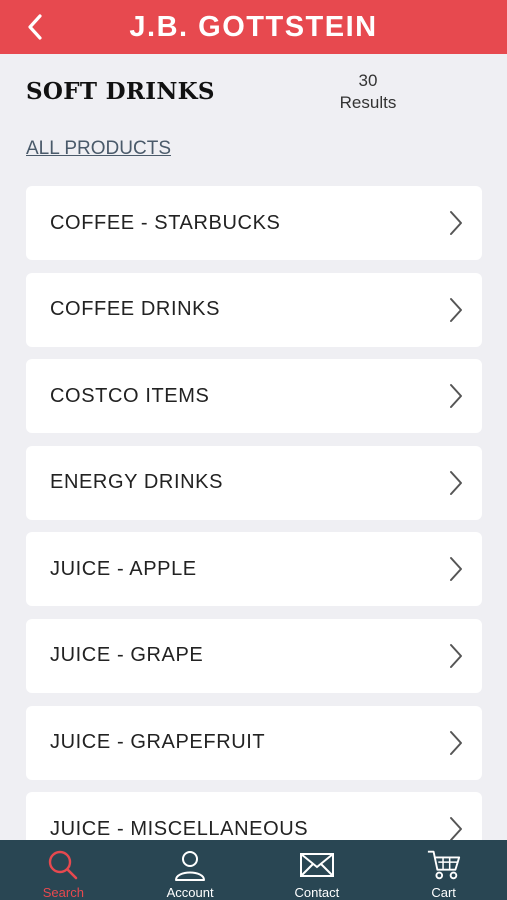 This screenshot has width=507, height=900. I want to click on list-item-label: COSTCO ITEMS, so click(130, 395).